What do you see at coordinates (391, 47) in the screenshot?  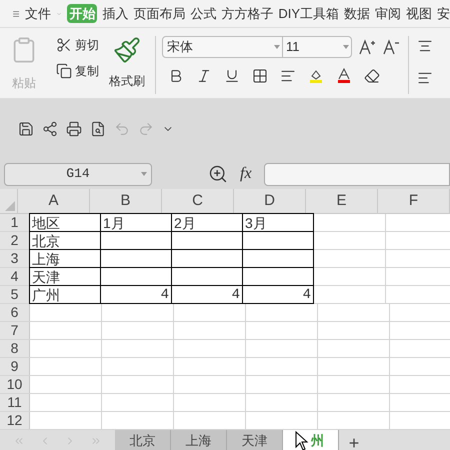 I see `shrink-font-icon` at bounding box center [391, 47].